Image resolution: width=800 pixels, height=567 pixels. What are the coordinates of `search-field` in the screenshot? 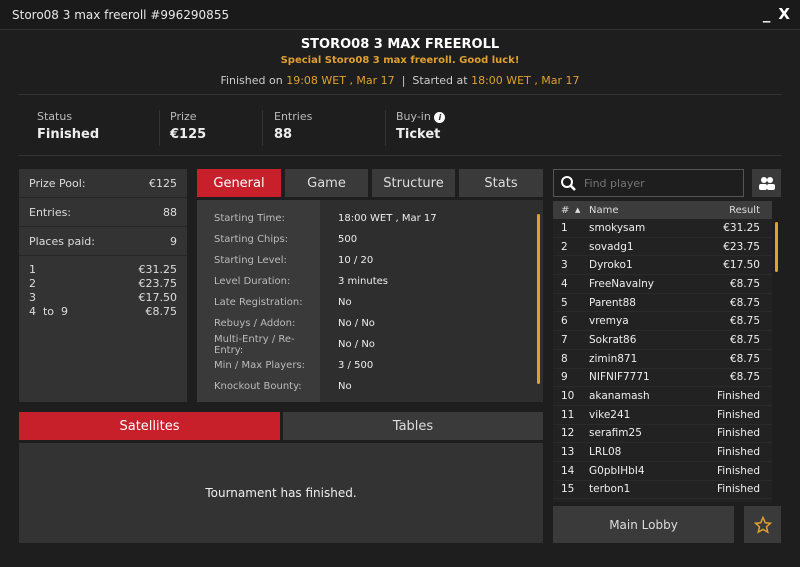 It's located at (648, 183).